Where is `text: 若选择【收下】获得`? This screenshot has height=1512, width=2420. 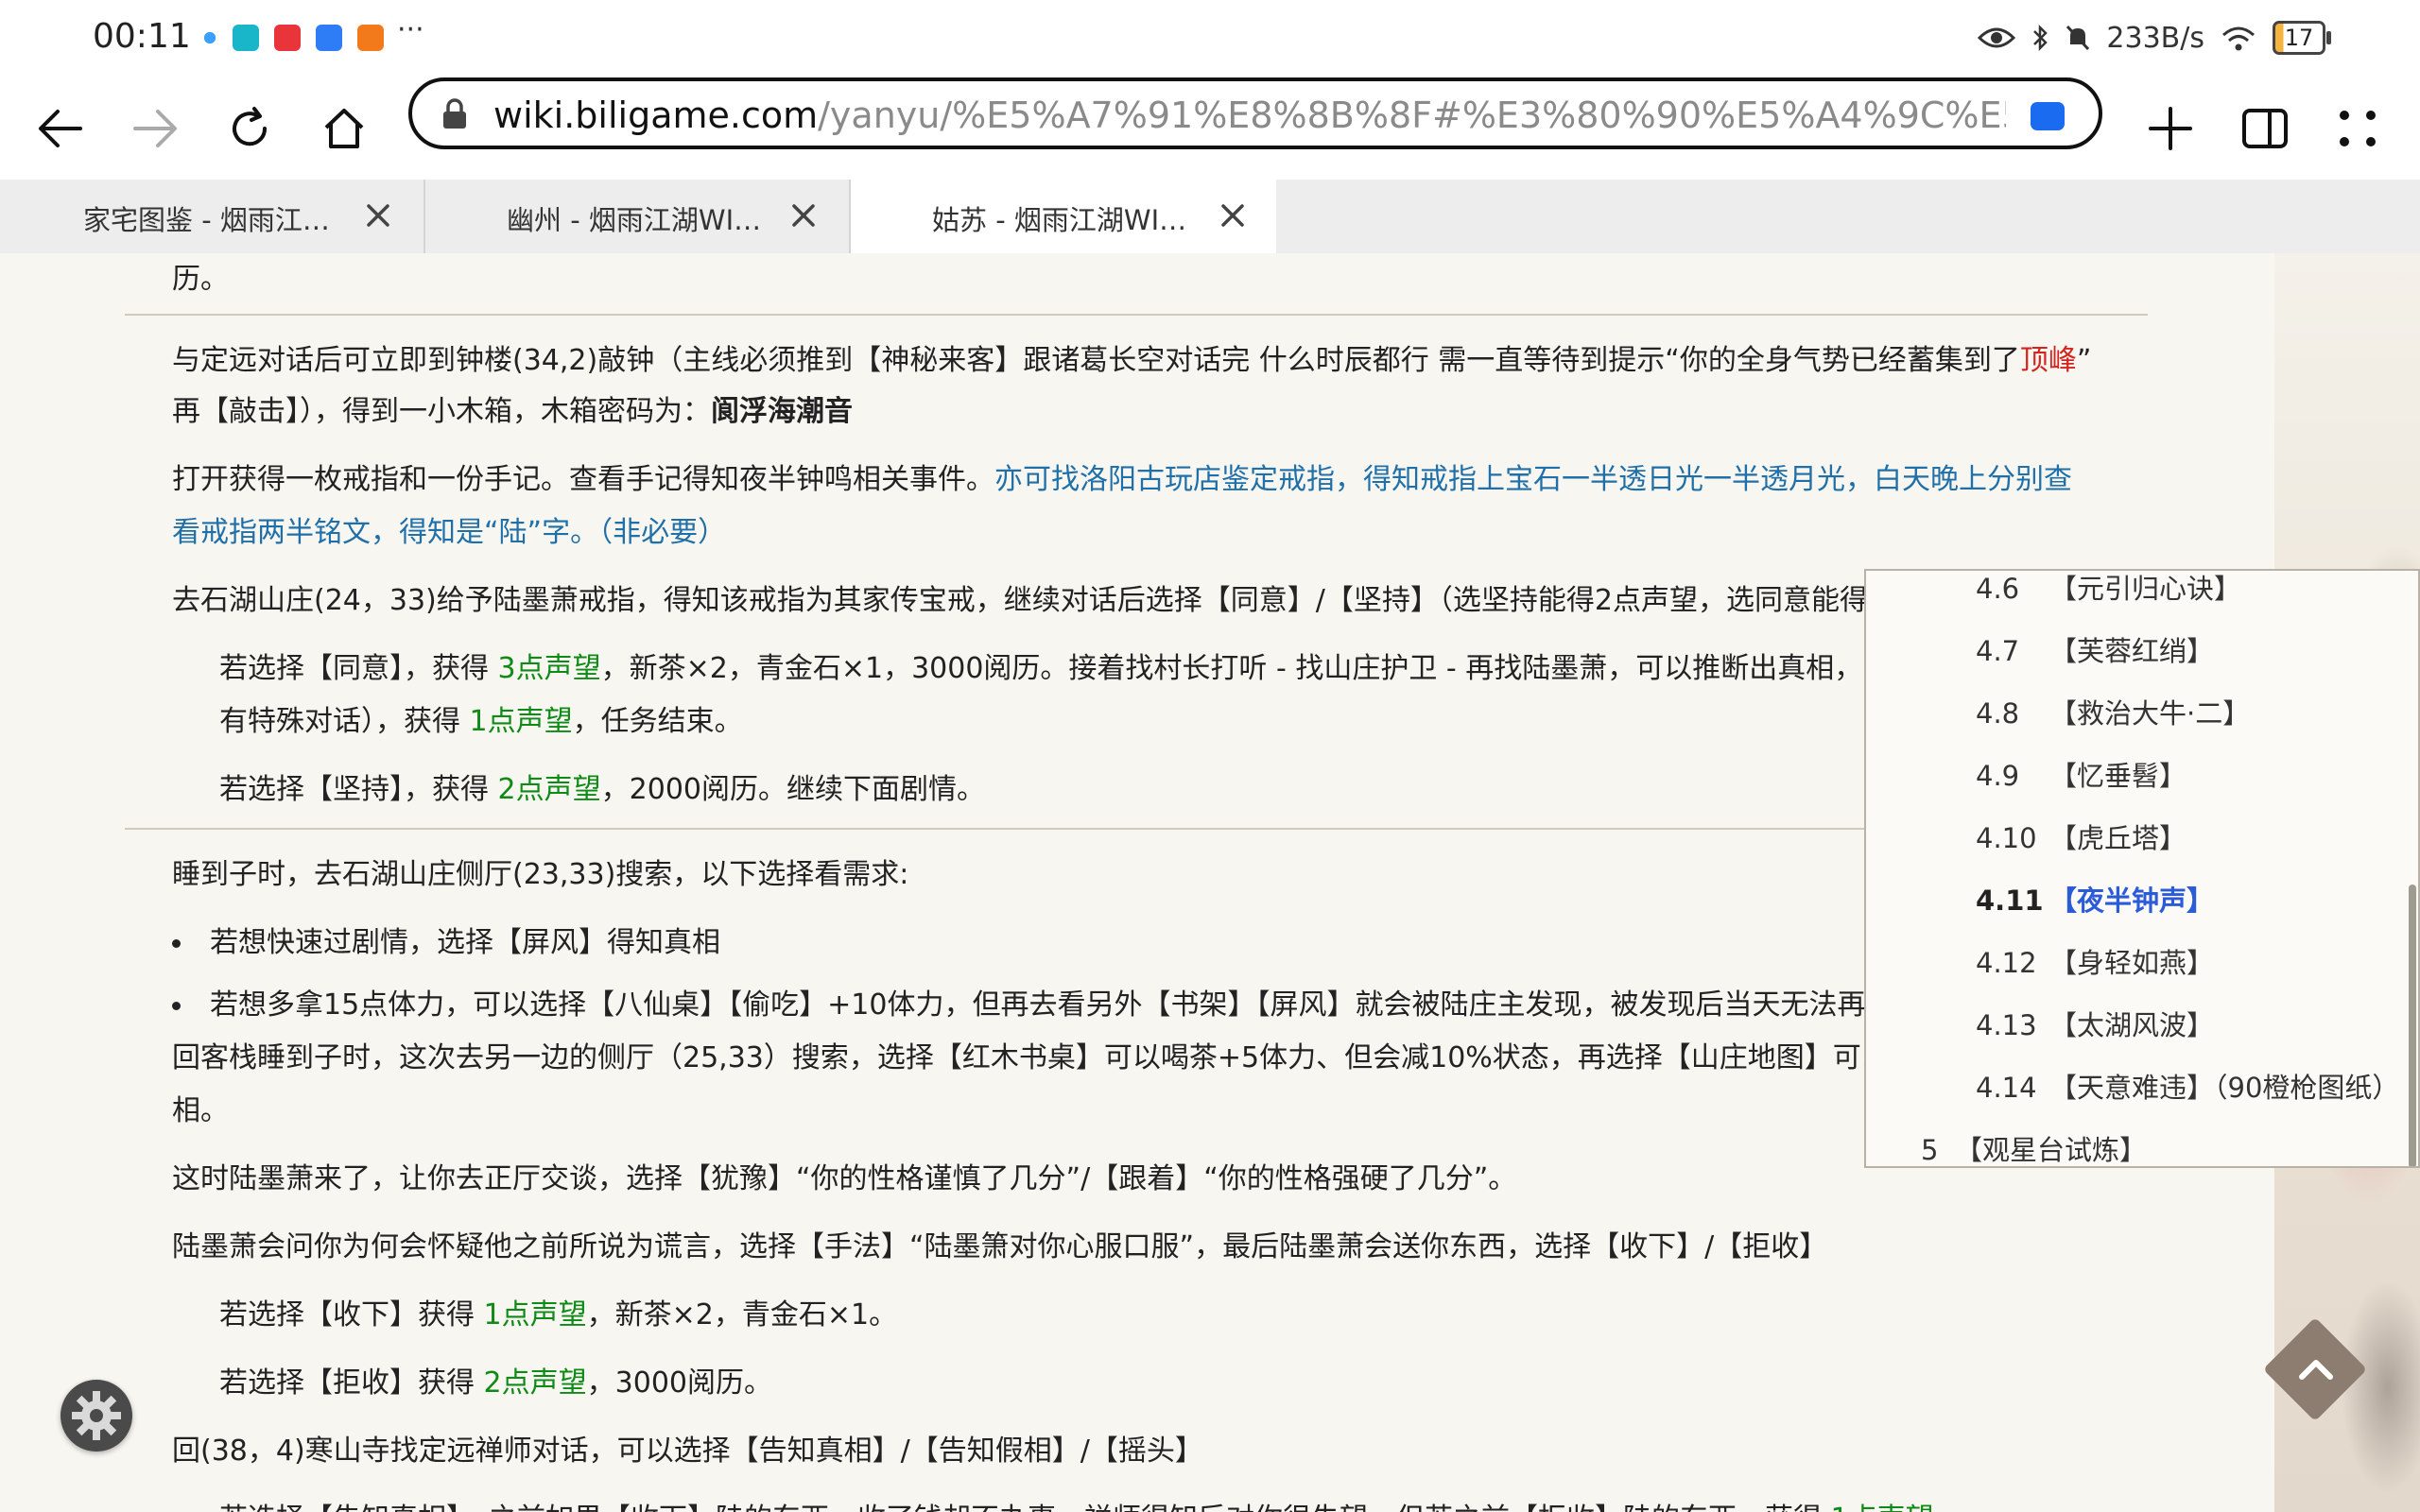 text: 若选择【收下】获得 is located at coordinates (351, 1315).